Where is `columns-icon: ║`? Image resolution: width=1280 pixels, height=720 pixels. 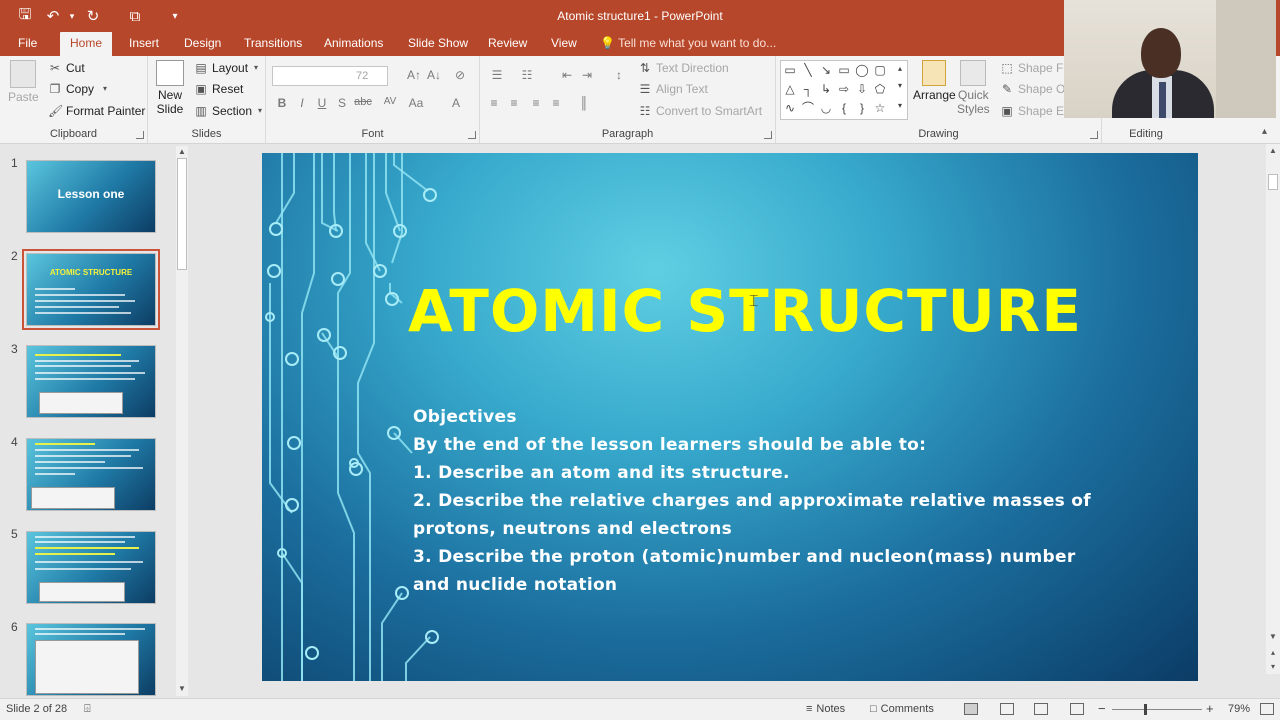 columns-icon: ║ is located at coordinates (584, 103).